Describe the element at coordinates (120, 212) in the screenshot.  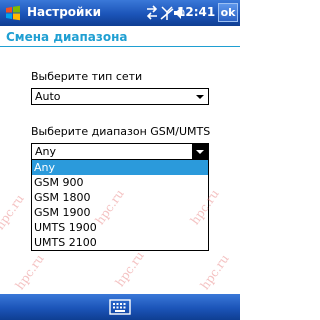
I see `band-option-gsm-1900: GSM 1900` at that location.